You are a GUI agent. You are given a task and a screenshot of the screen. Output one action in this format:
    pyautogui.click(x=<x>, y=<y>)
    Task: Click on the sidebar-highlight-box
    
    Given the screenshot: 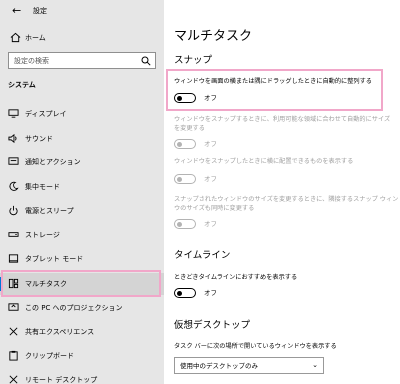 What is the action you would take?
    pyautogui.click(x=81, y=283)
    